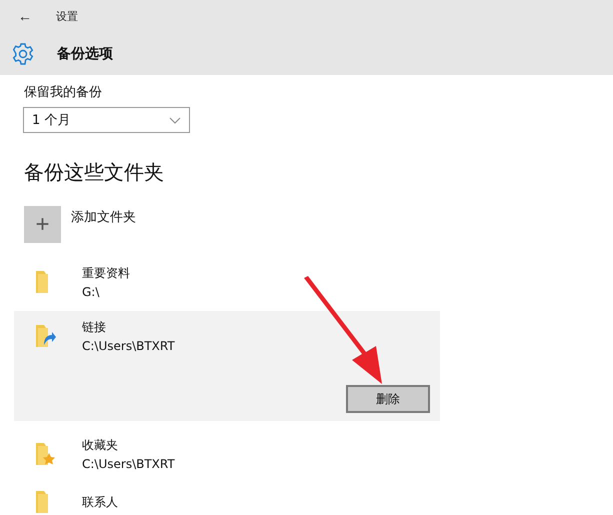 This screenshot has width=613, height=515. Describe the element at coordinates (227, 366) in the screenshot. I see `folder-item: 链接 C:\Users\BTXRT 删除` at that location.